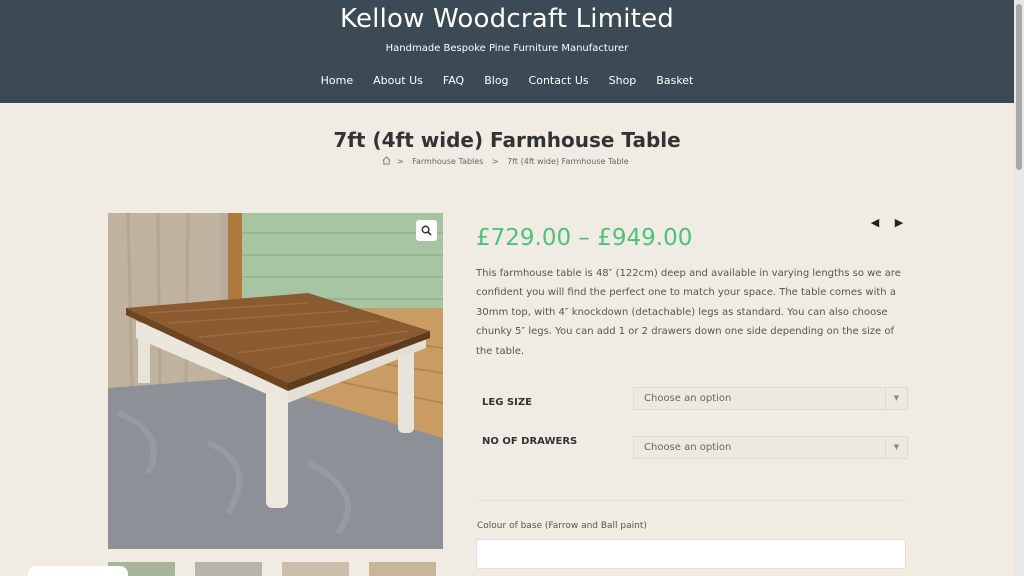  Describe the element at coordinates (688, 398) in the screenshot. I see `leg-size-select-value: Choose an option` at that location.